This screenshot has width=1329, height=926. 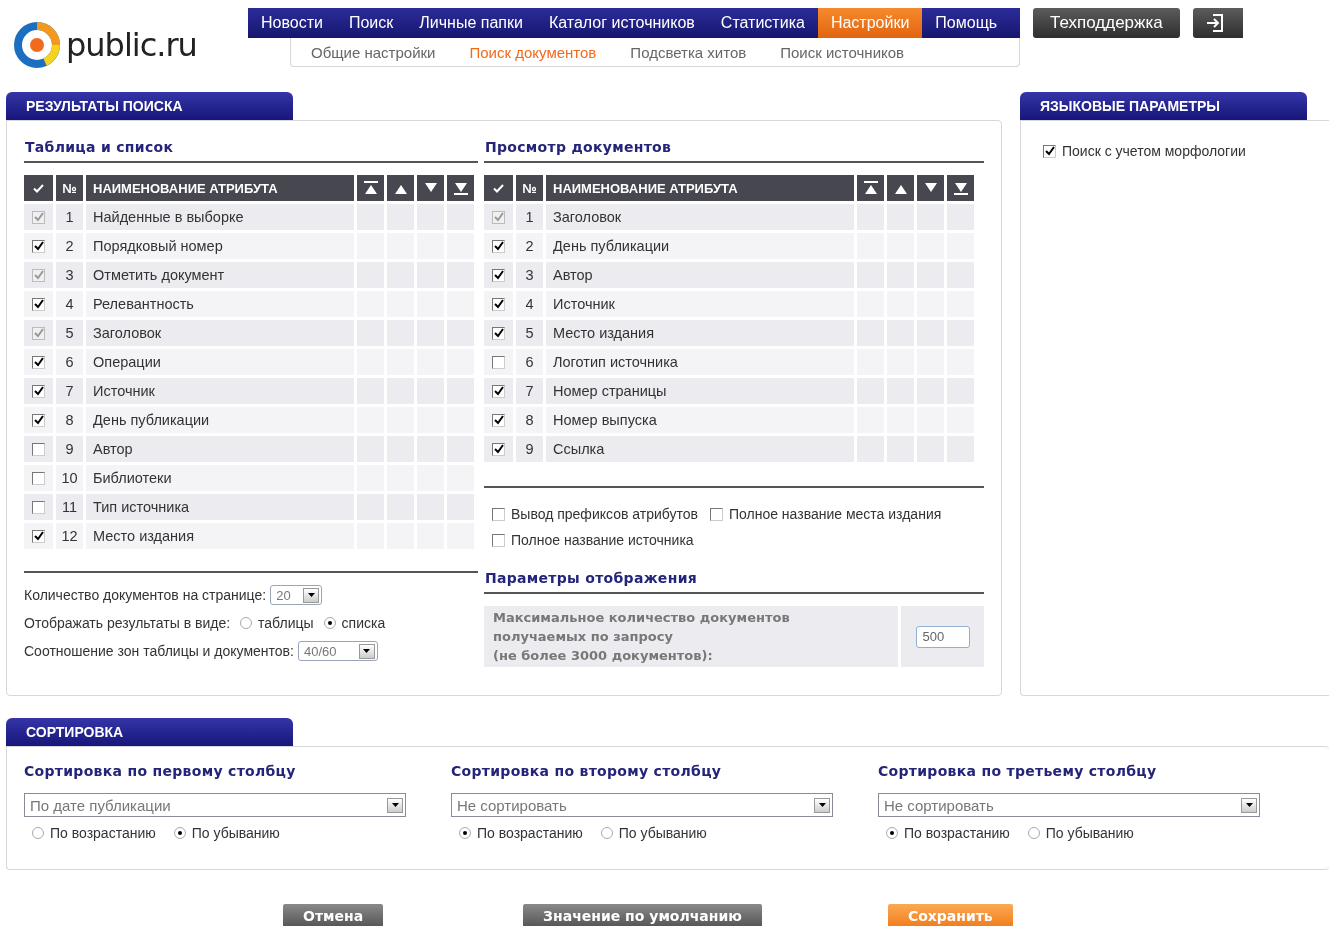 I want to click on nav-tab: Каталог источников, so click(x=621, y=23).